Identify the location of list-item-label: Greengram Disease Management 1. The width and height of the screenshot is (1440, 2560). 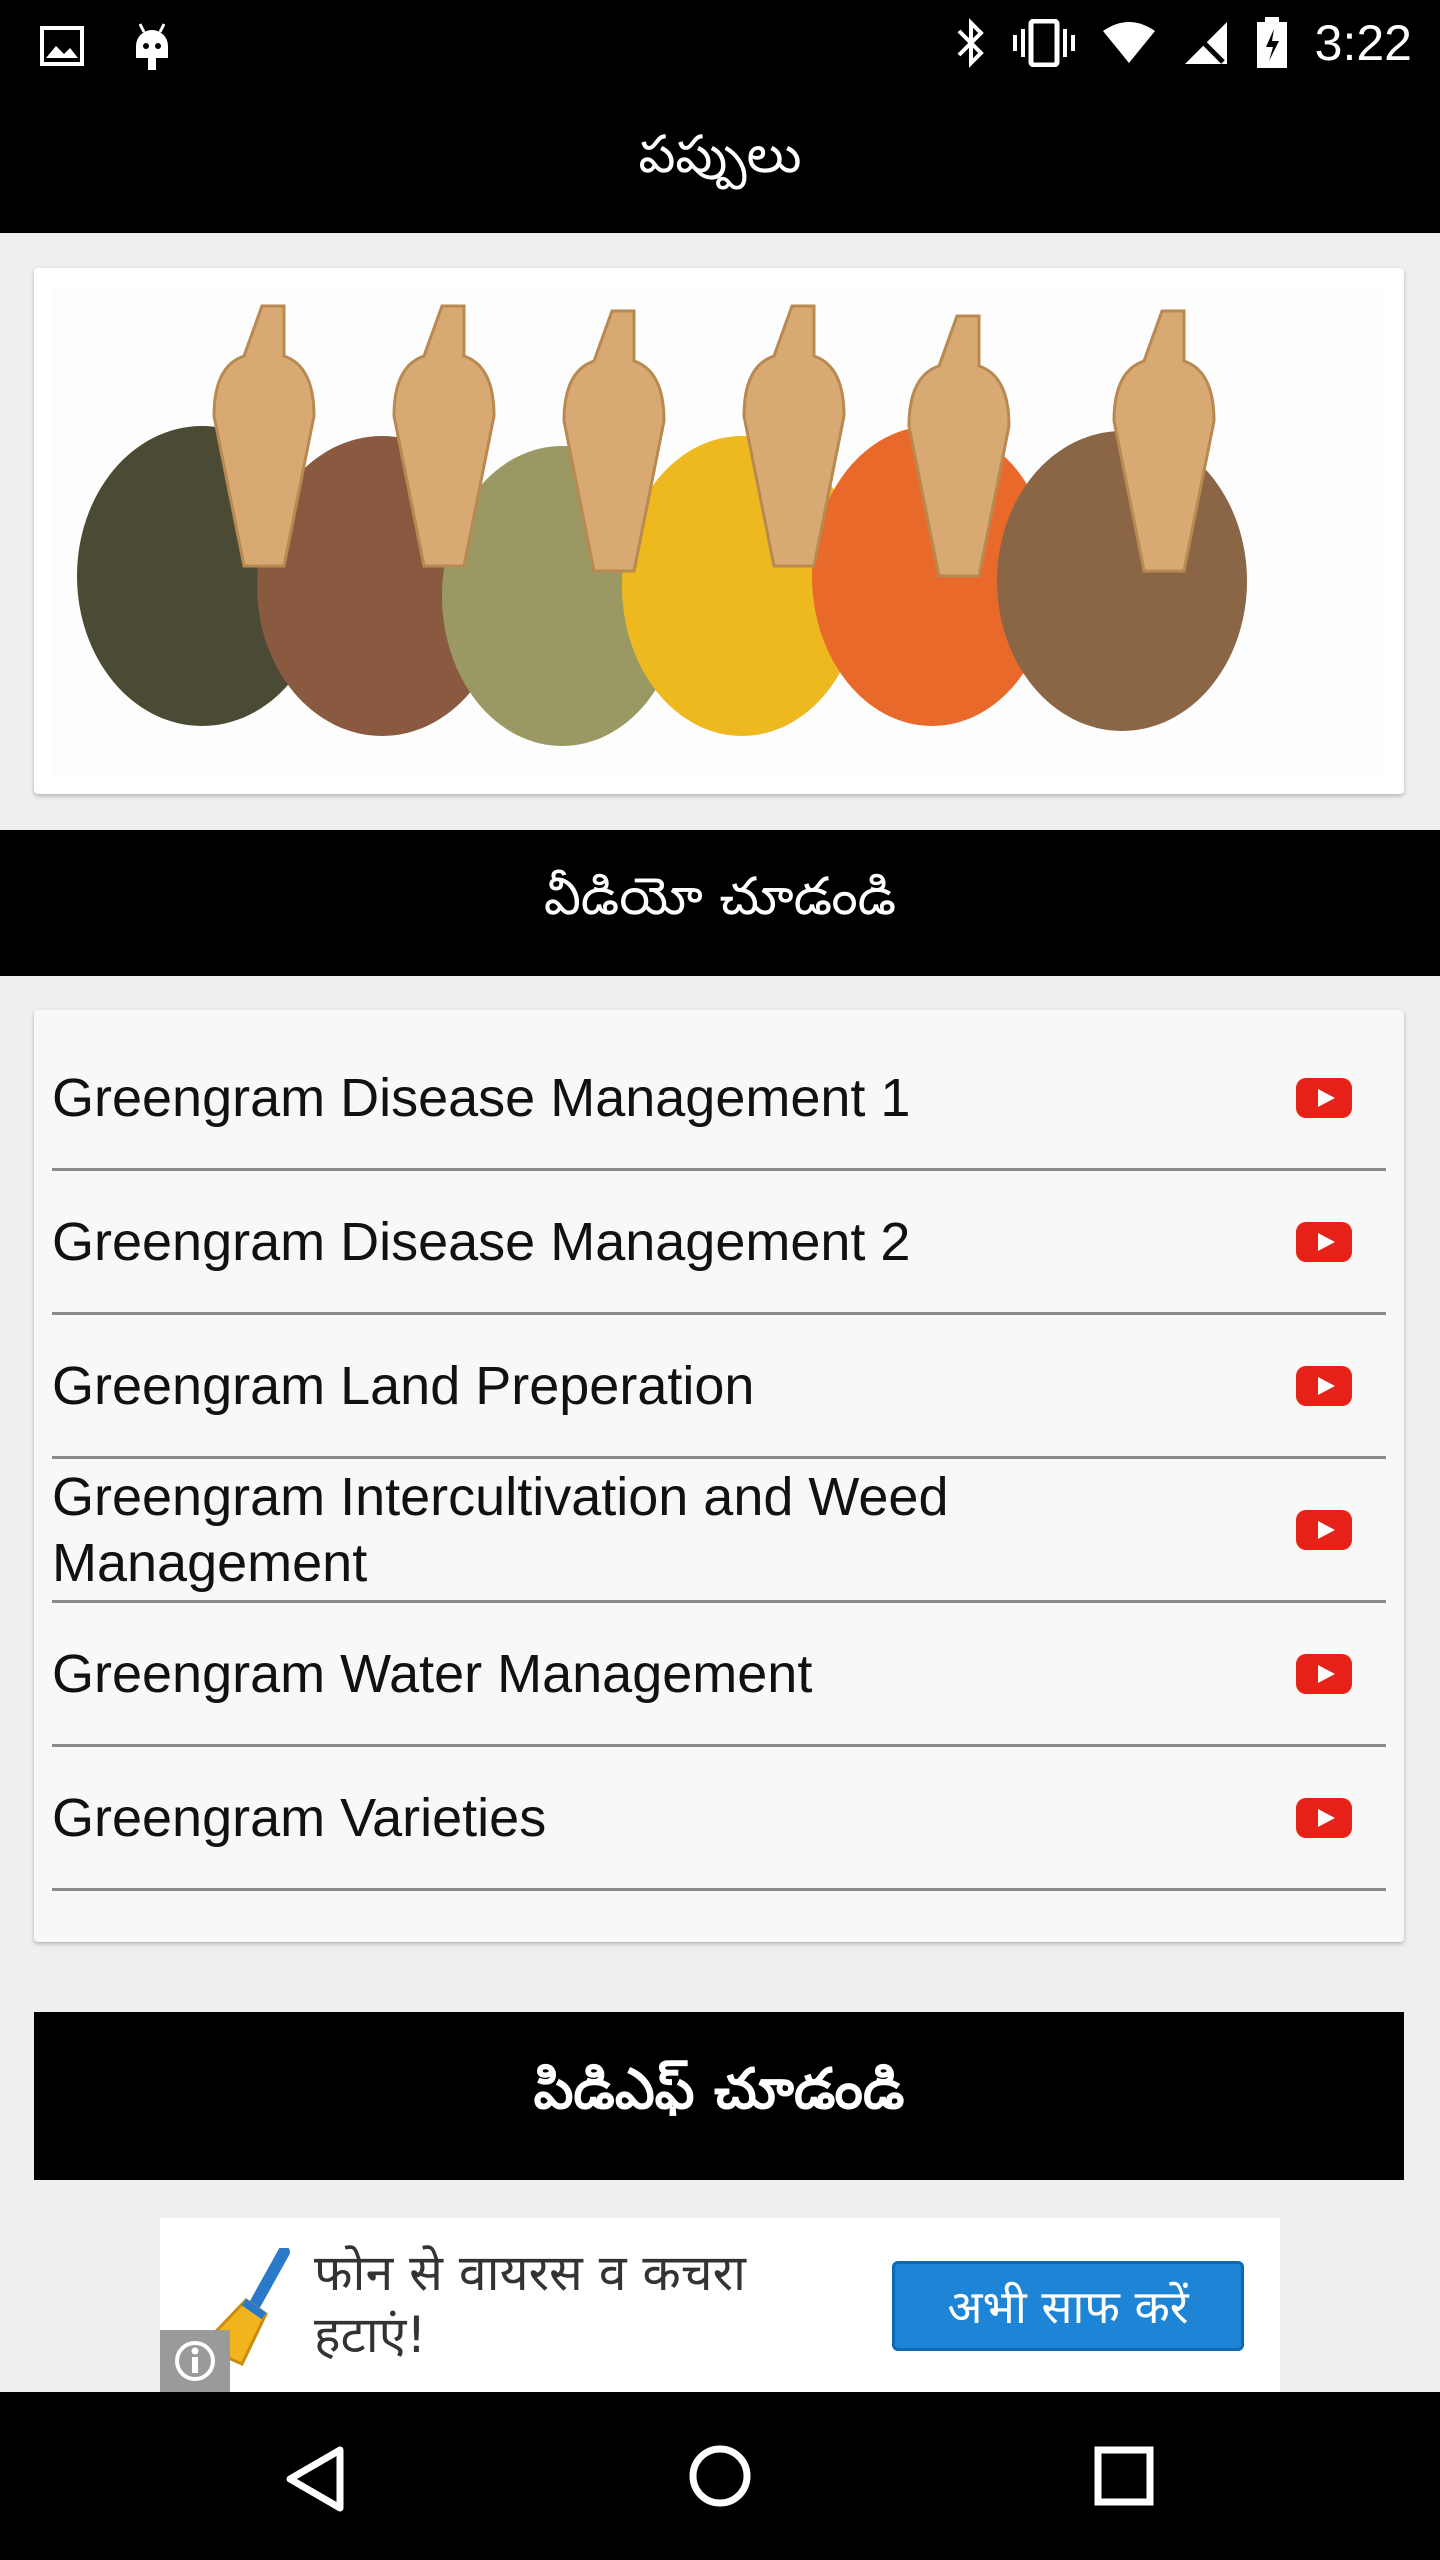
(481, 1098).